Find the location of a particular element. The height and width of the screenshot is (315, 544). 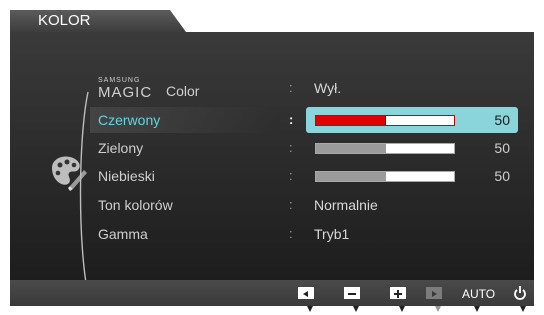

enter-button is located at coordinates (434, 293).